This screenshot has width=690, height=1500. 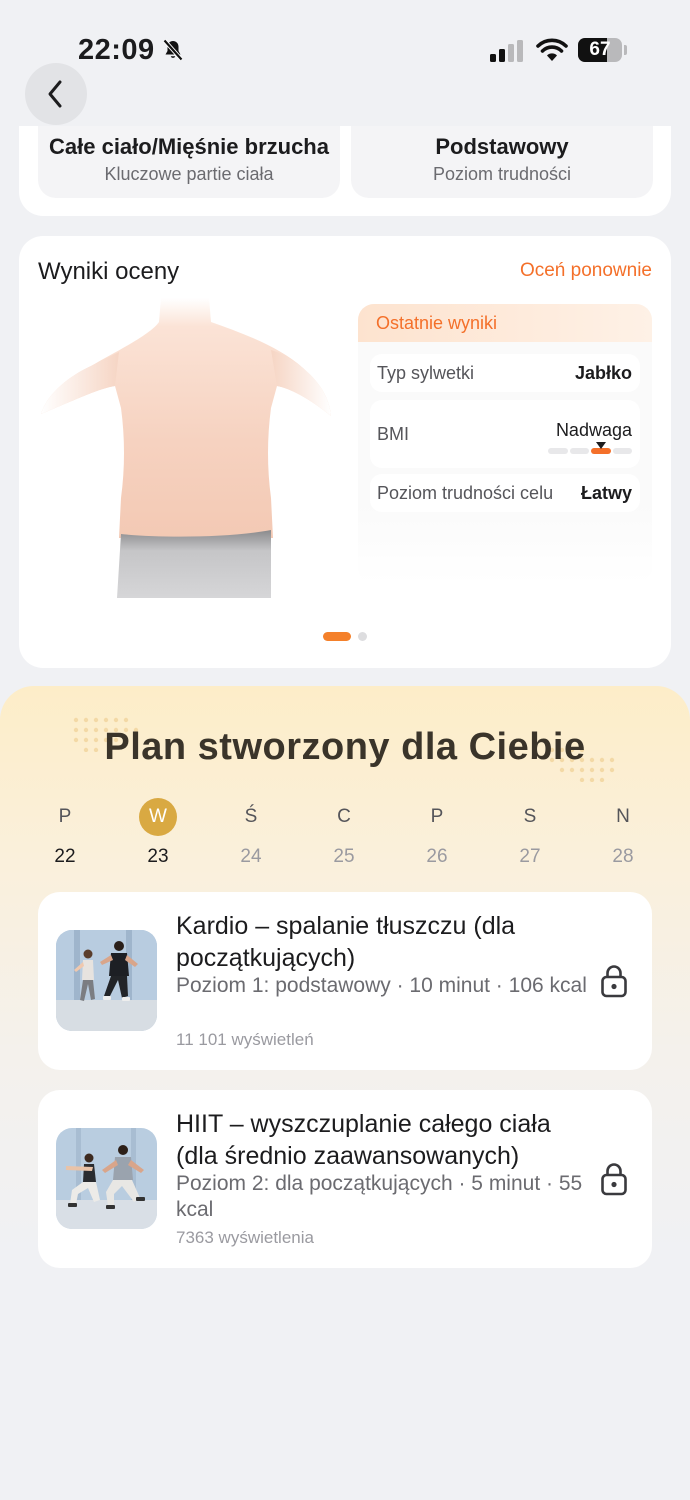 What do you see at coordinates (586, 271) in the screenshot?
I see `reassess-link: Oceń ponownie` at bounding box center [586, 271].